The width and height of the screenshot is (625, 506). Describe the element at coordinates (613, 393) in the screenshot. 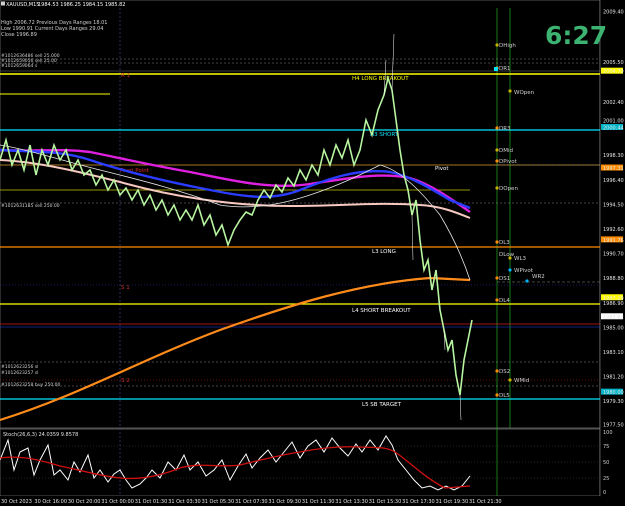

I see `price-label: 1980.00` at that location.